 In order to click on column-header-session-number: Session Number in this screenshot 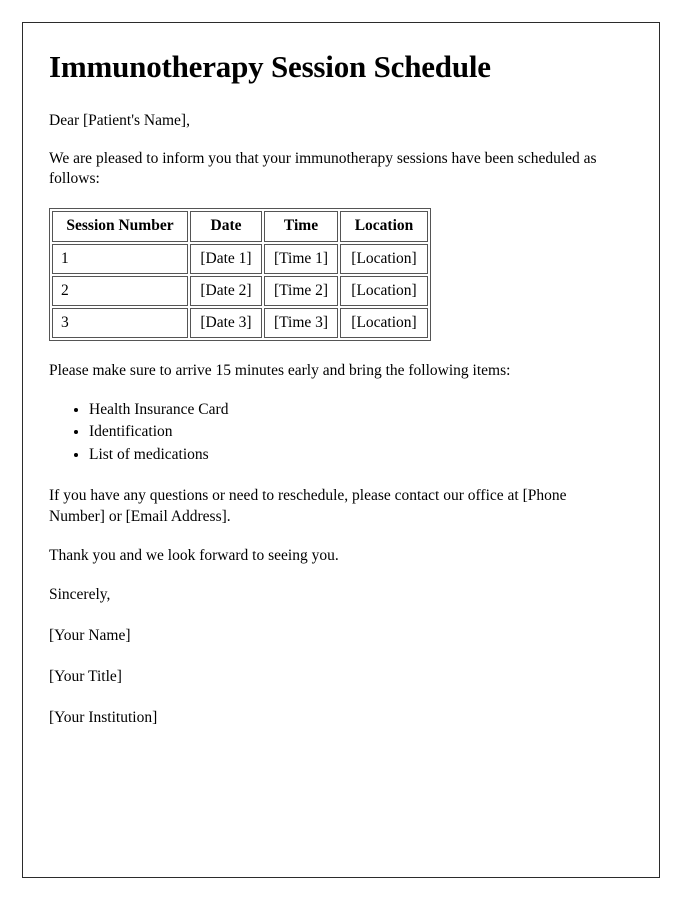, I will do `click(120, 226)`.